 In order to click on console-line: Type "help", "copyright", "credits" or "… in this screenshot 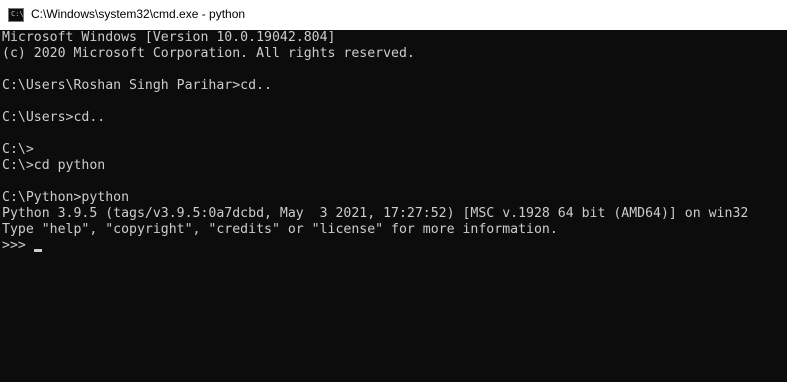, I will do `click(280, 229)`.